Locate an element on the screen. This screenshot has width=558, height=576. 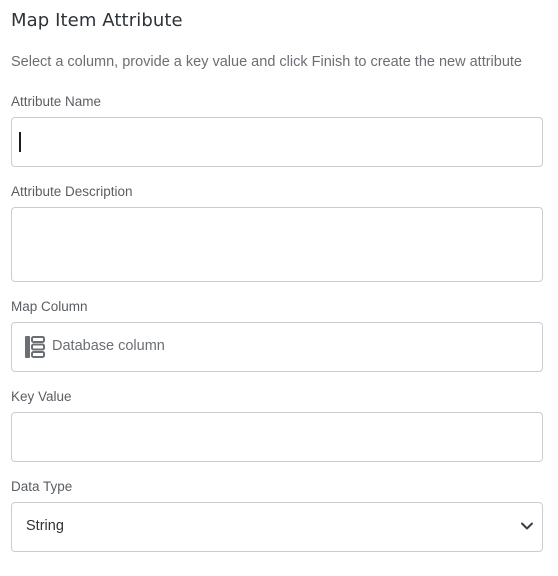
text-cursor is located at coordinates (20, 142).